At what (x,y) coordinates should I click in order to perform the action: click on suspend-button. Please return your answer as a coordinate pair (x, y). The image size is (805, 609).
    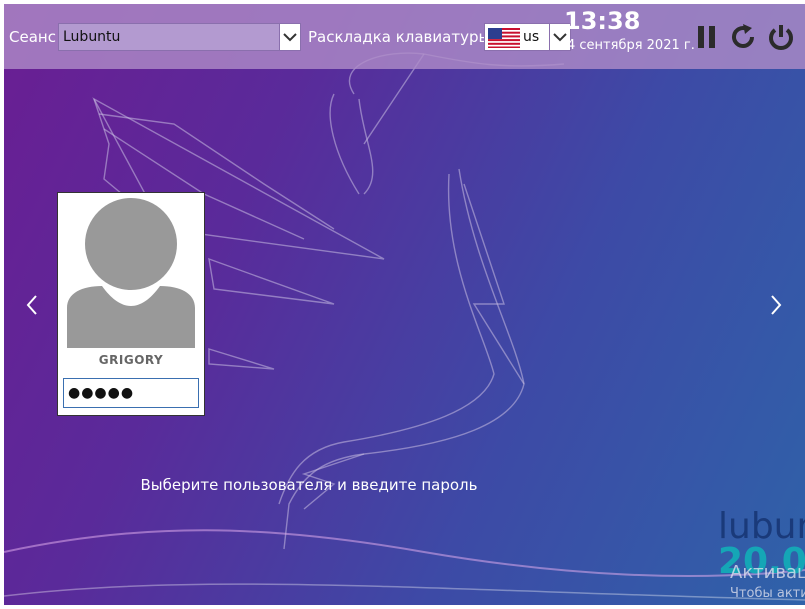
    Looking at the image, I should click on (707, 37).